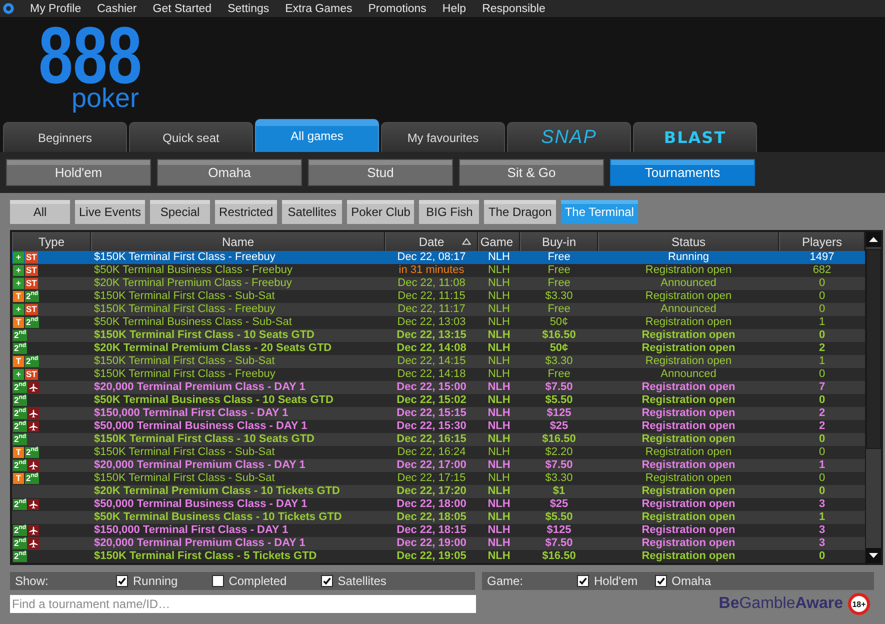 The height and width of the screenshot is (624, 885). Describe the element at coordinates (397, 8) in the screenshot. I see `menu-item: Promotions` at that location.